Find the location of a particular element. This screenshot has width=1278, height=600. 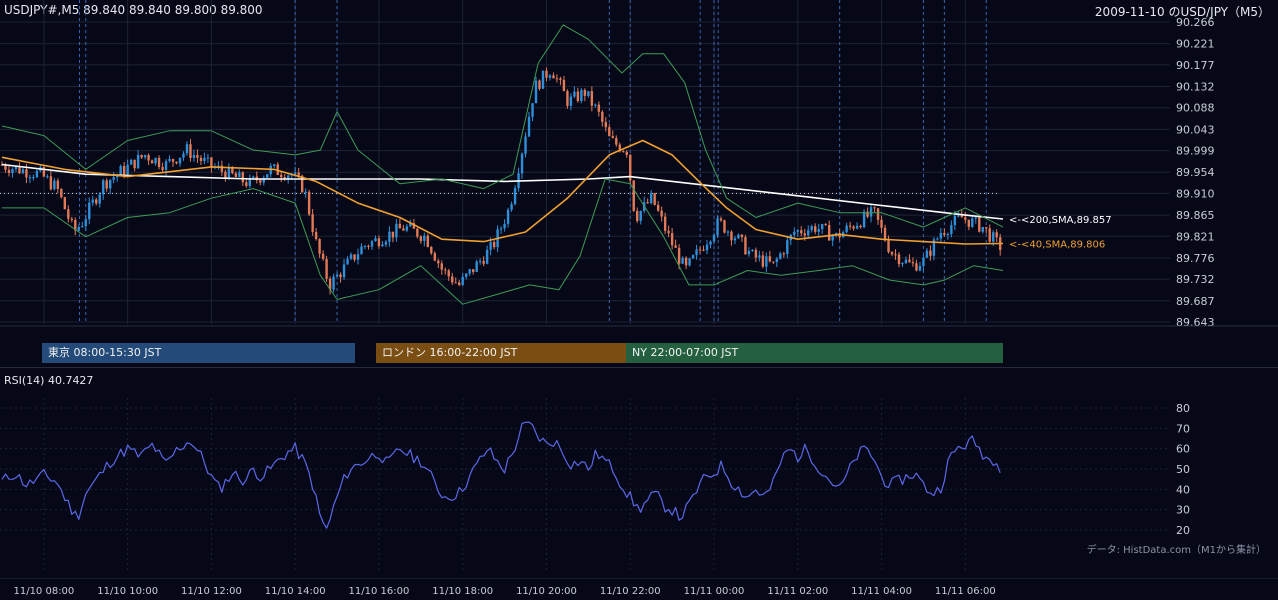

price-tick-label: 89.643 is located at coordinates (1195, 322).